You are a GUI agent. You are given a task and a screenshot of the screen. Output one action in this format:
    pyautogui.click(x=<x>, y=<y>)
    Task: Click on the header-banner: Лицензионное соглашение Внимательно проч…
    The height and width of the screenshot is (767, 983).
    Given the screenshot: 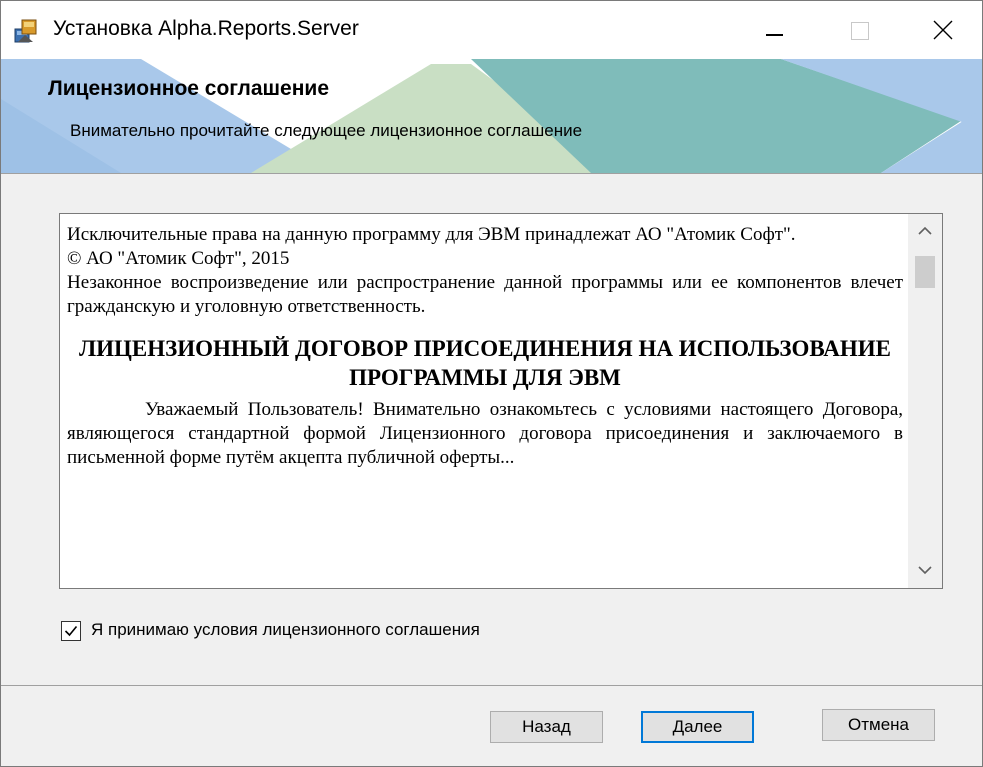 What is the action you would take?
    pyautogui.click(x=491, y=116)
    